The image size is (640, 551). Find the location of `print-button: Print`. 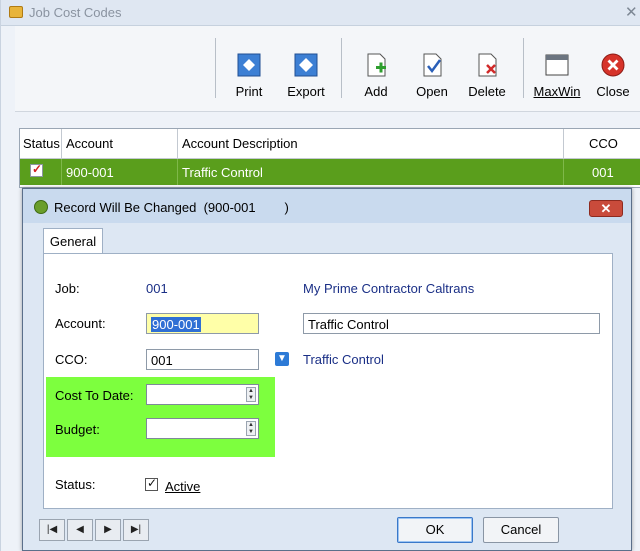

print-button: Print is located at coordinates (249, 79).